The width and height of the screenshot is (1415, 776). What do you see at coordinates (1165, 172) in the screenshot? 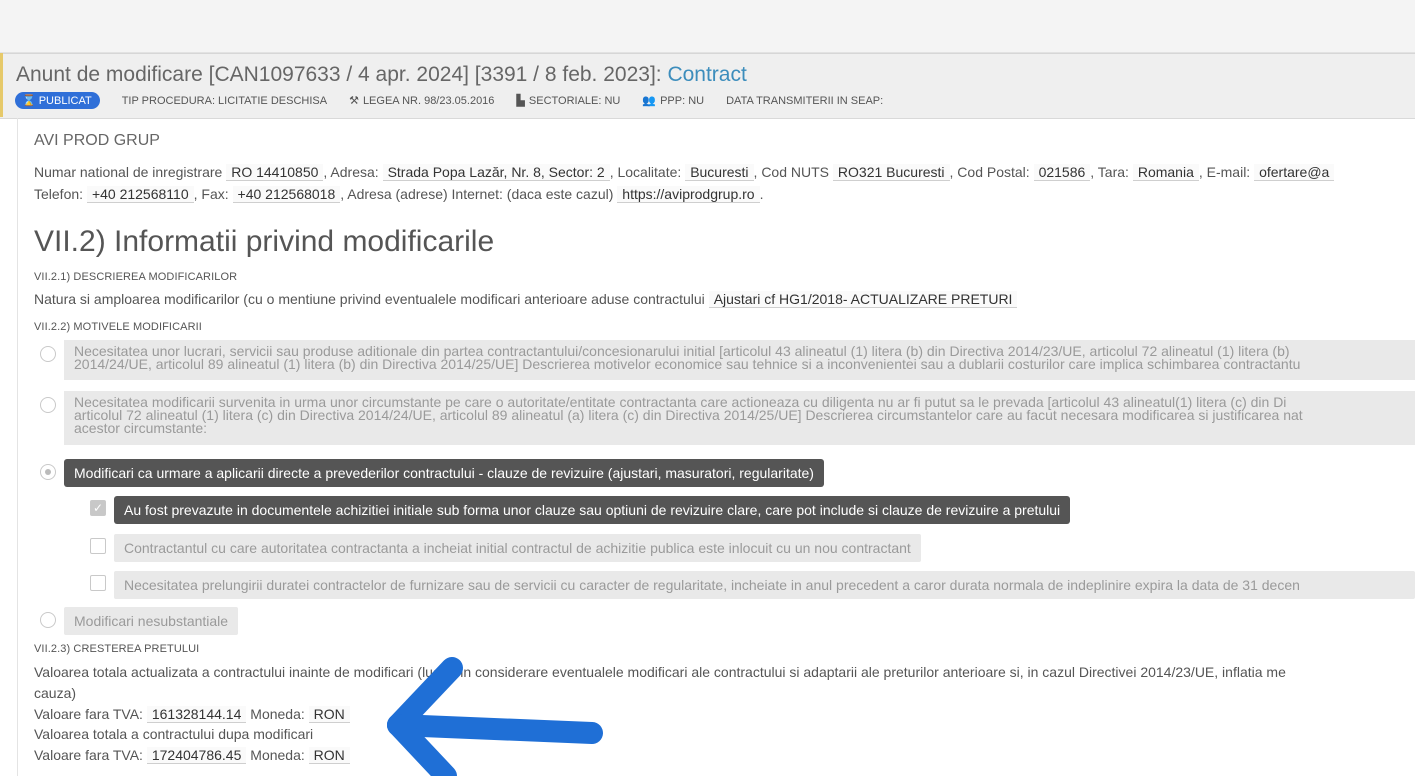
I see `country-value: Romania` at bounding box center [1165, 172].